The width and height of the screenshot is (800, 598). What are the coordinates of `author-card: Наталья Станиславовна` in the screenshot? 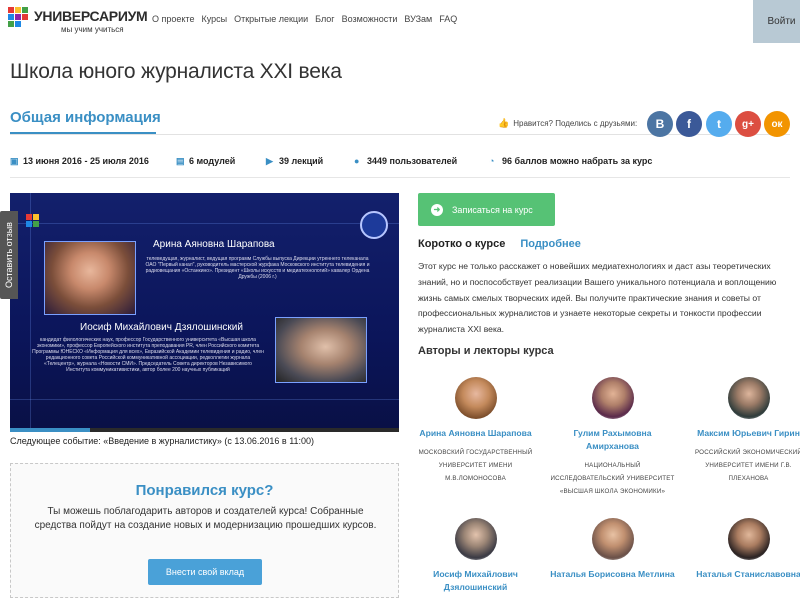 It's located at (743, 549).